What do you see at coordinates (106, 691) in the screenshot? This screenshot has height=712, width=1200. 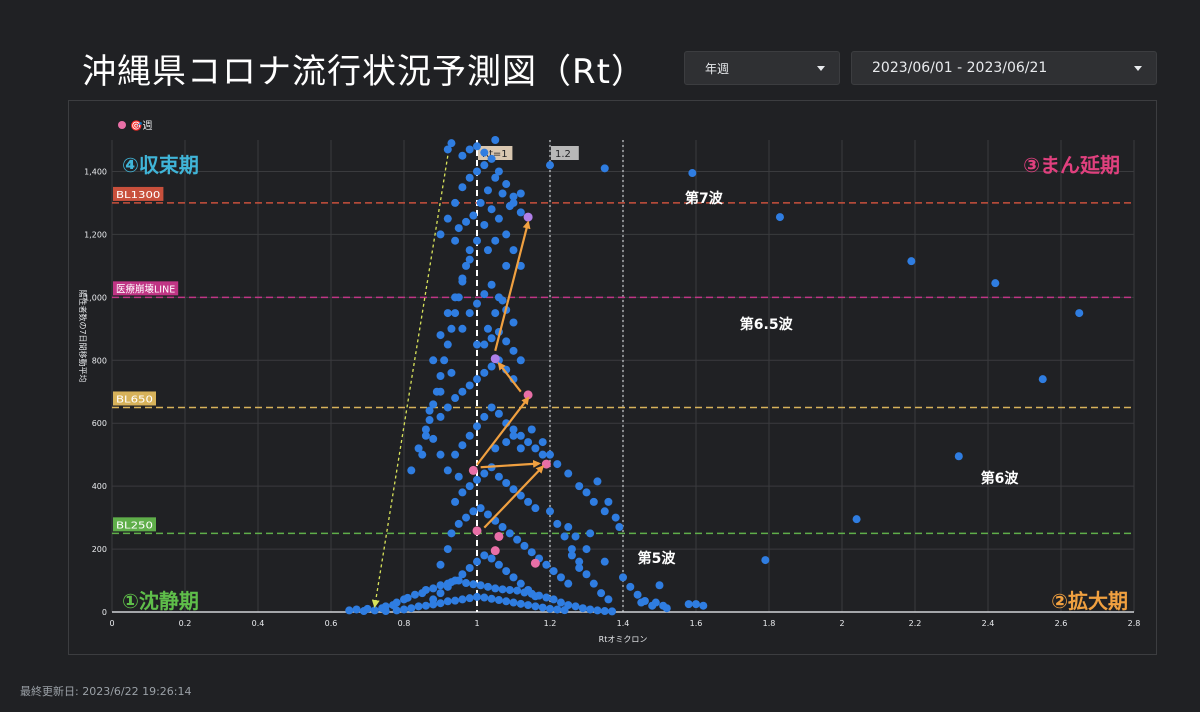 I see `last-updated: 最終更新日: 2023/6/22 19:26:14` at bounding box center [106, 691].